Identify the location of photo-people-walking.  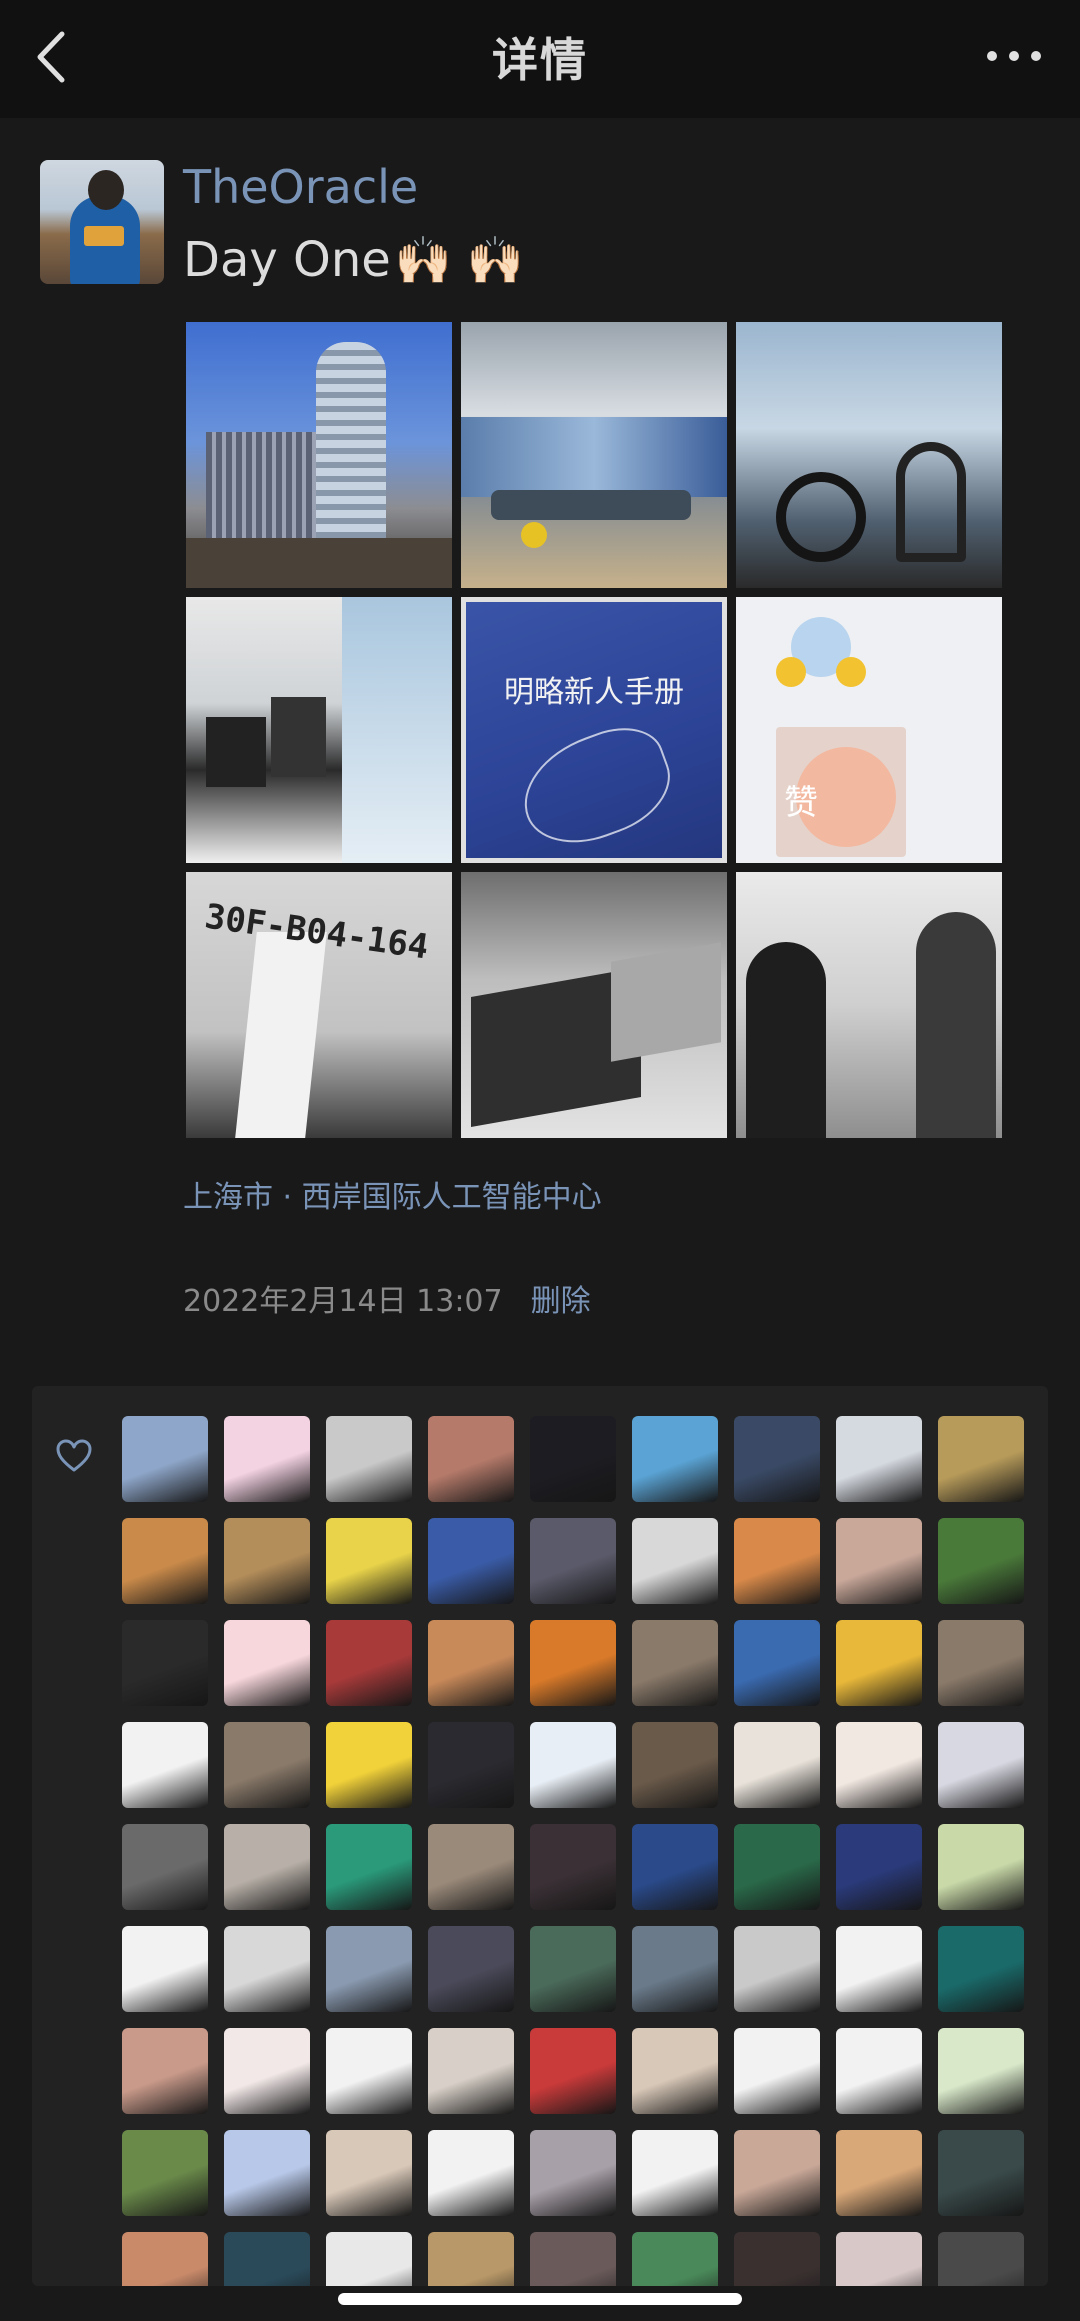
(869, 1005).